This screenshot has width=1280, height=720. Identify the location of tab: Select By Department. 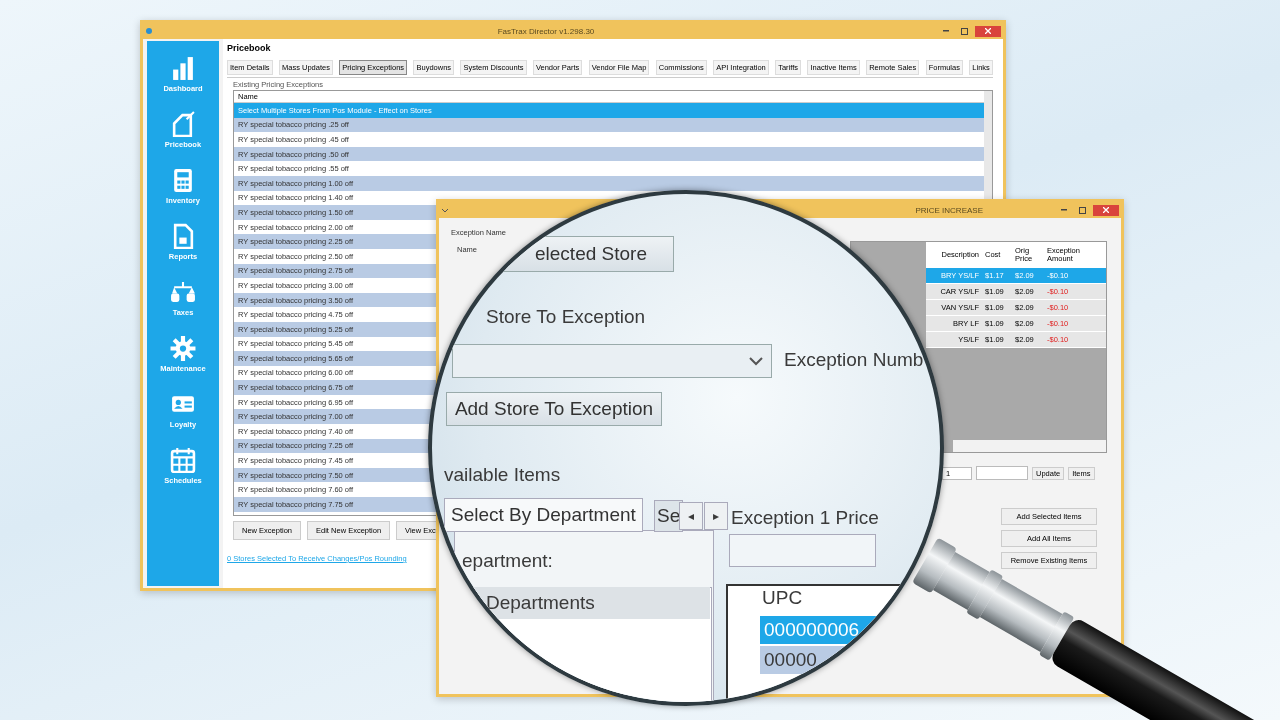
(543, 515).